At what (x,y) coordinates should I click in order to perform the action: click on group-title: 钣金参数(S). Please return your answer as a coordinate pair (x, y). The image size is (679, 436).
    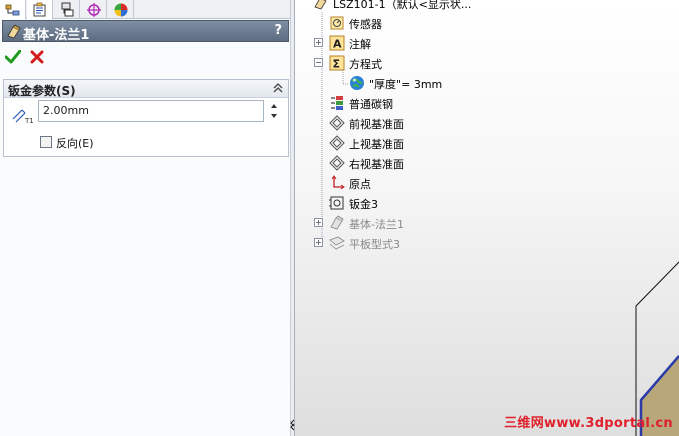
    Looking at the image, I should click on (42, 91).